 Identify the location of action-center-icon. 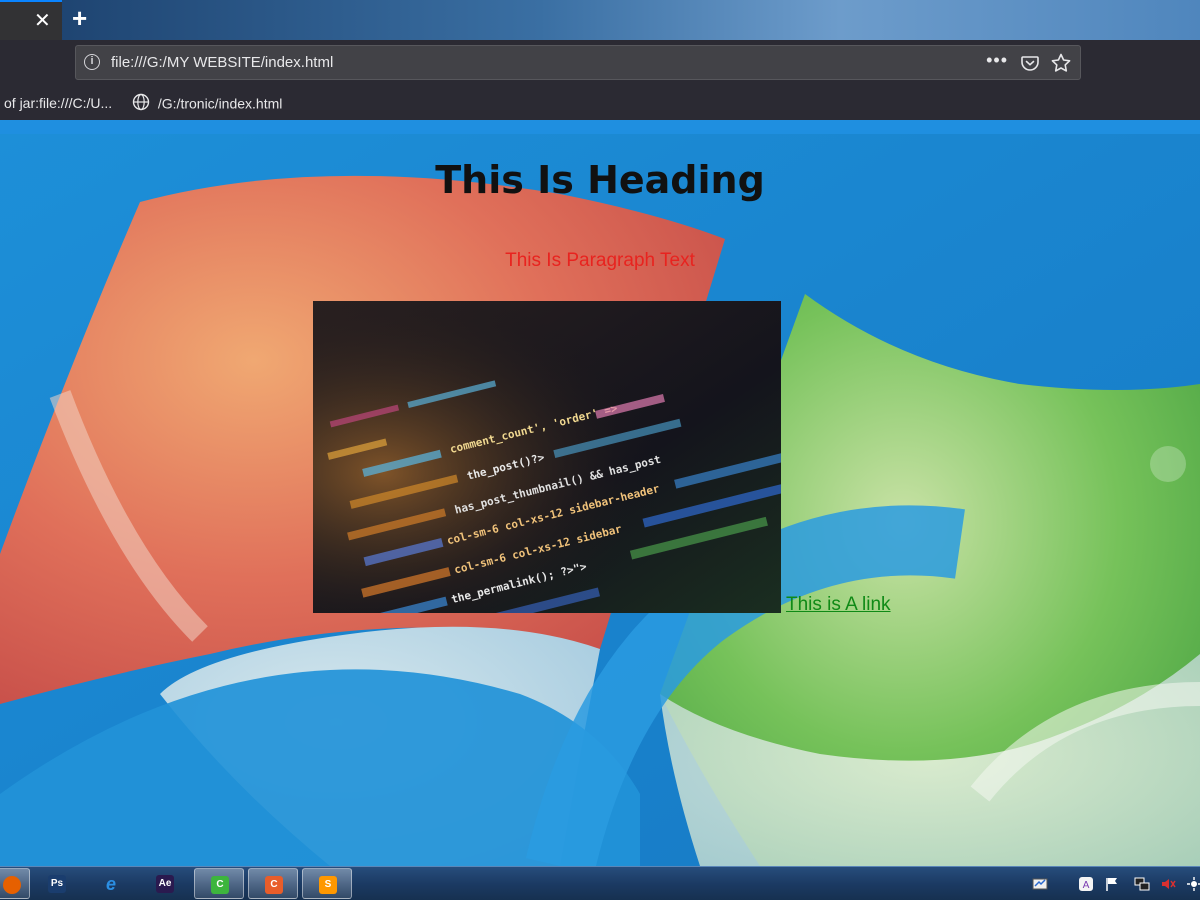
(1040, 884).